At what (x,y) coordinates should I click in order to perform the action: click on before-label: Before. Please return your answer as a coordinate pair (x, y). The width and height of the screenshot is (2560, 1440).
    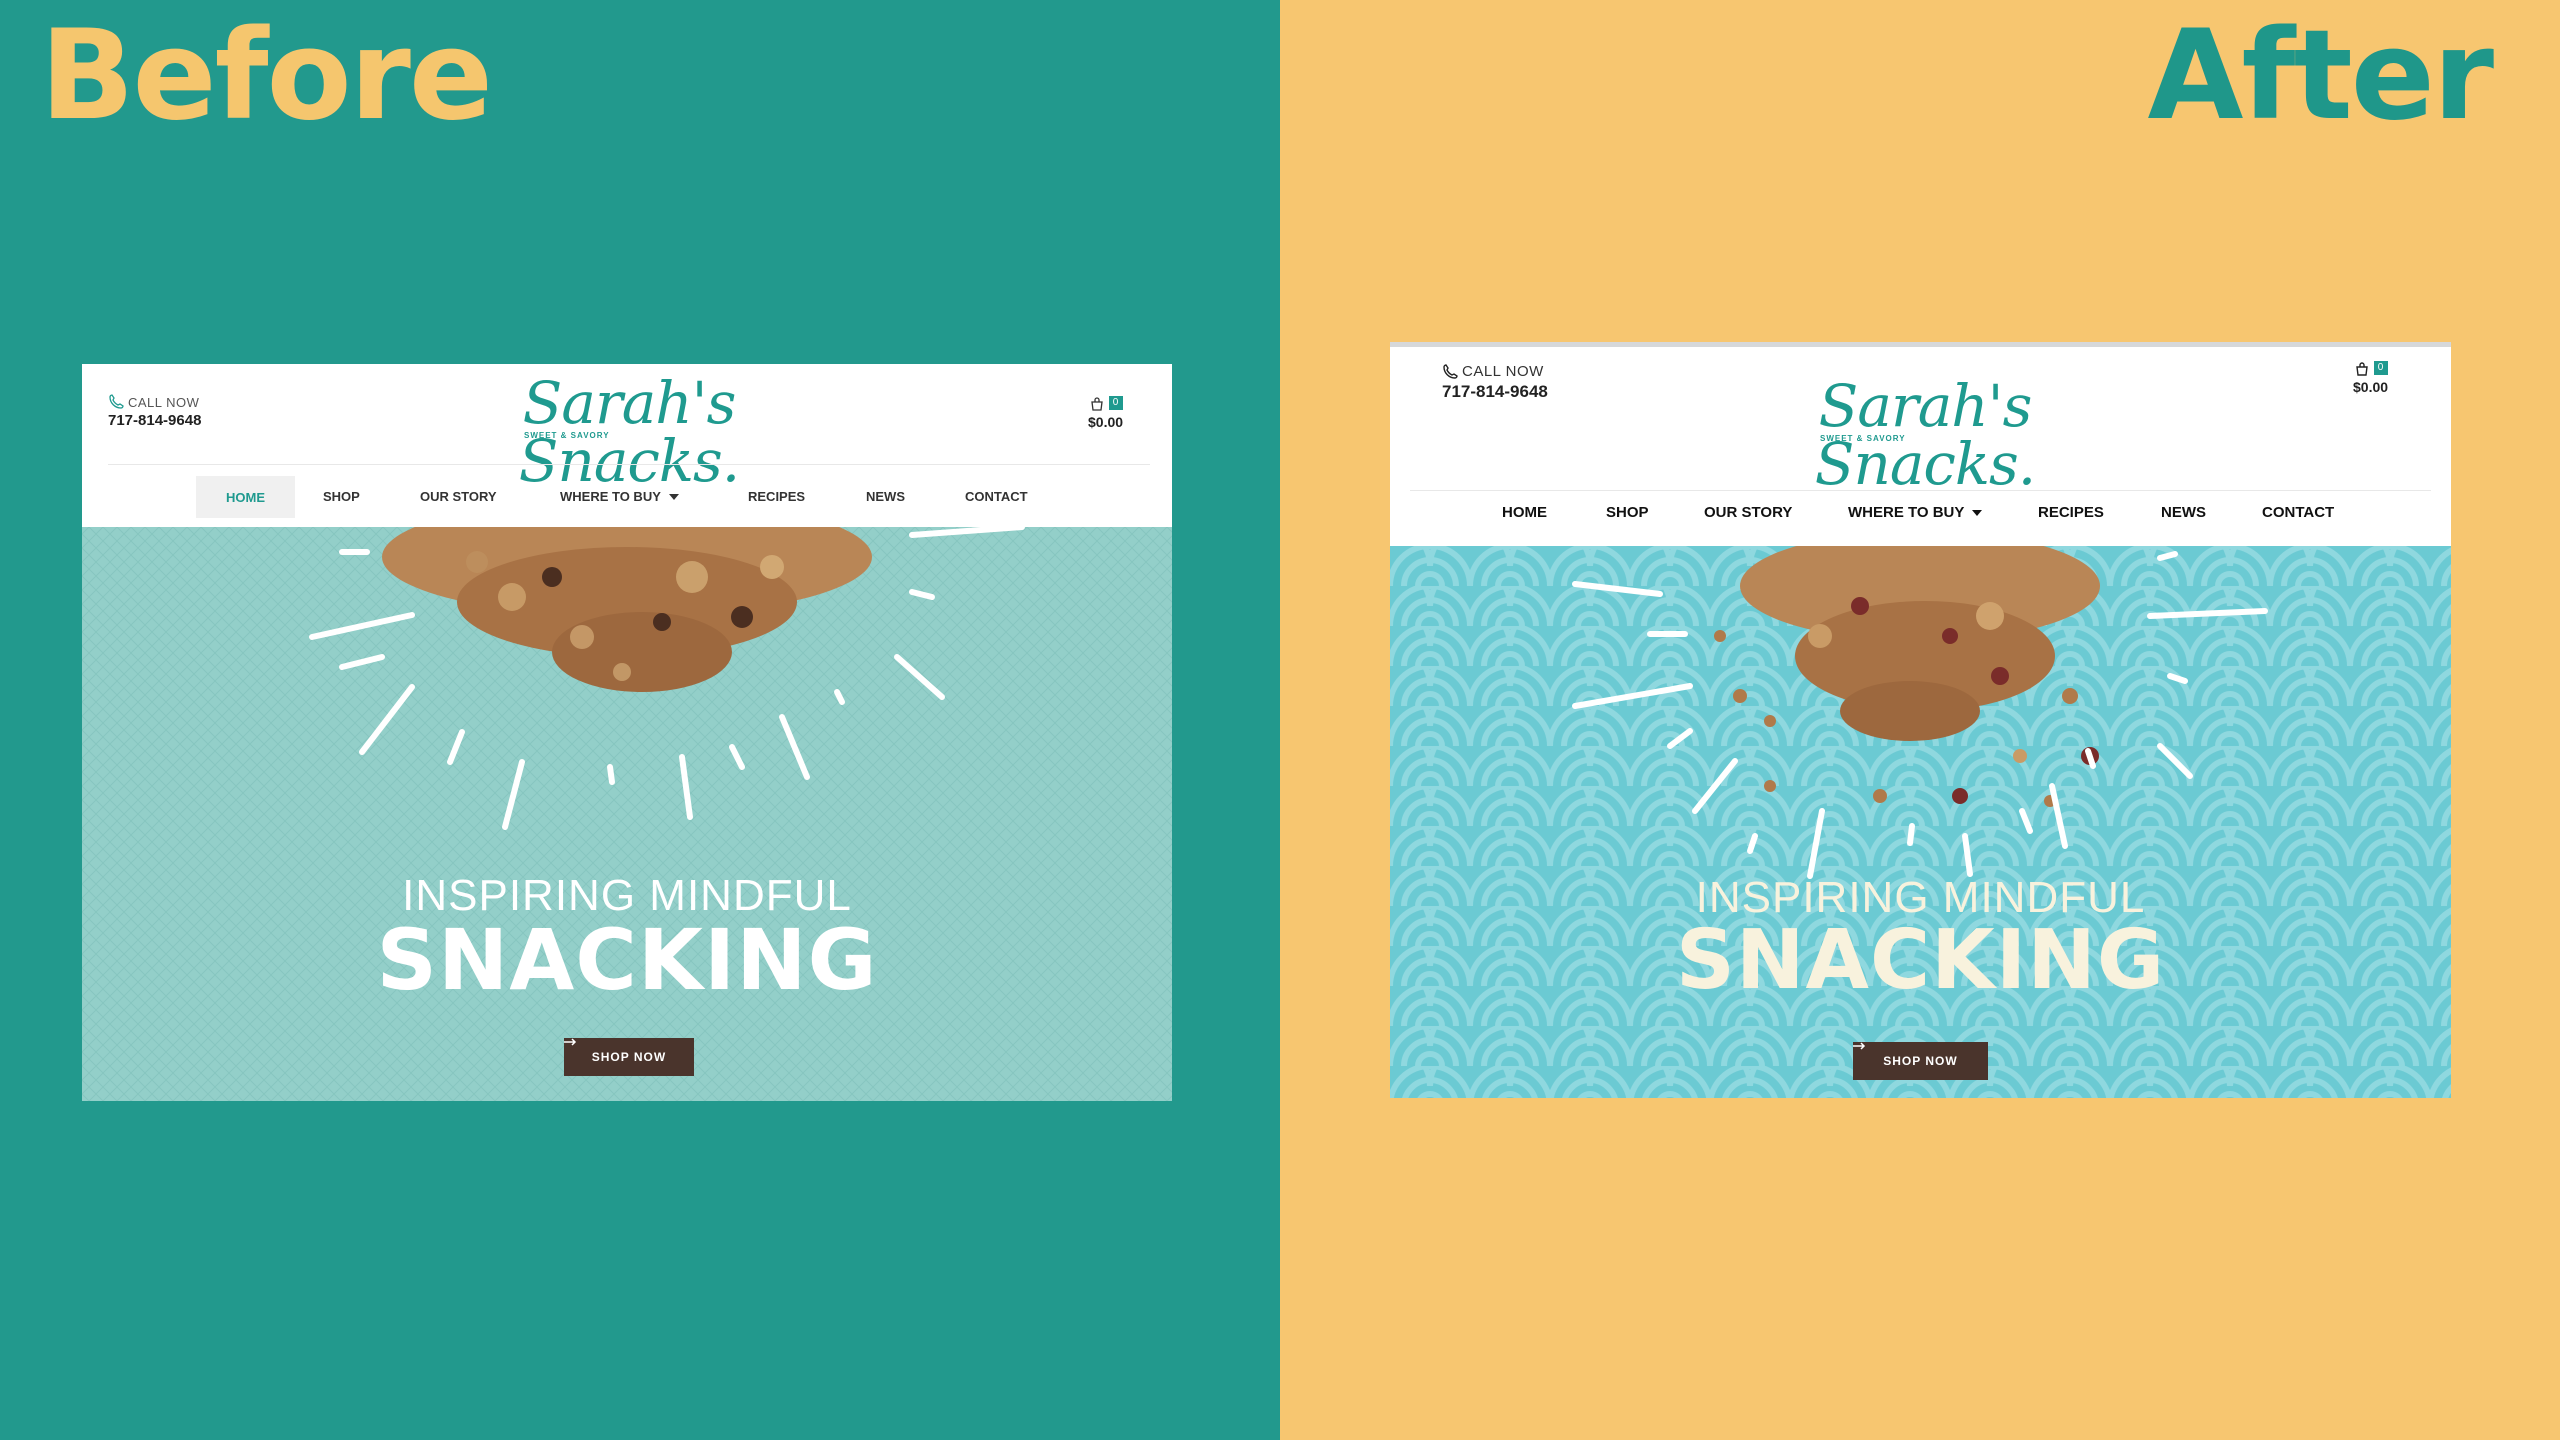
    Looking at the image, I should click on (266, 76).